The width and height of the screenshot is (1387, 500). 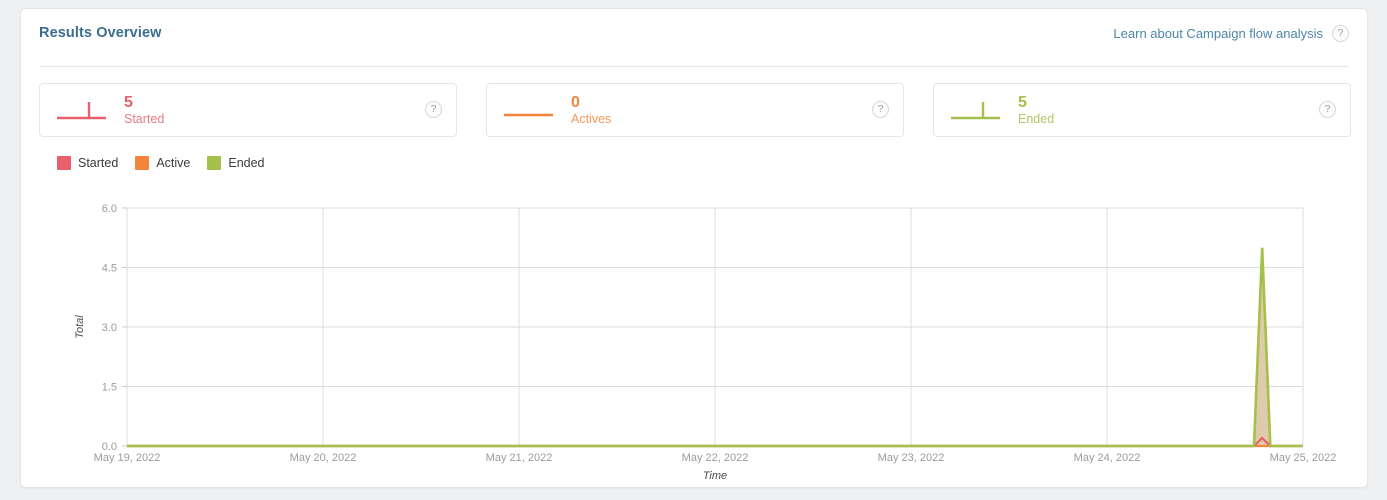 I want to click on legend-item-active: Active, so click(x=162, y=163).